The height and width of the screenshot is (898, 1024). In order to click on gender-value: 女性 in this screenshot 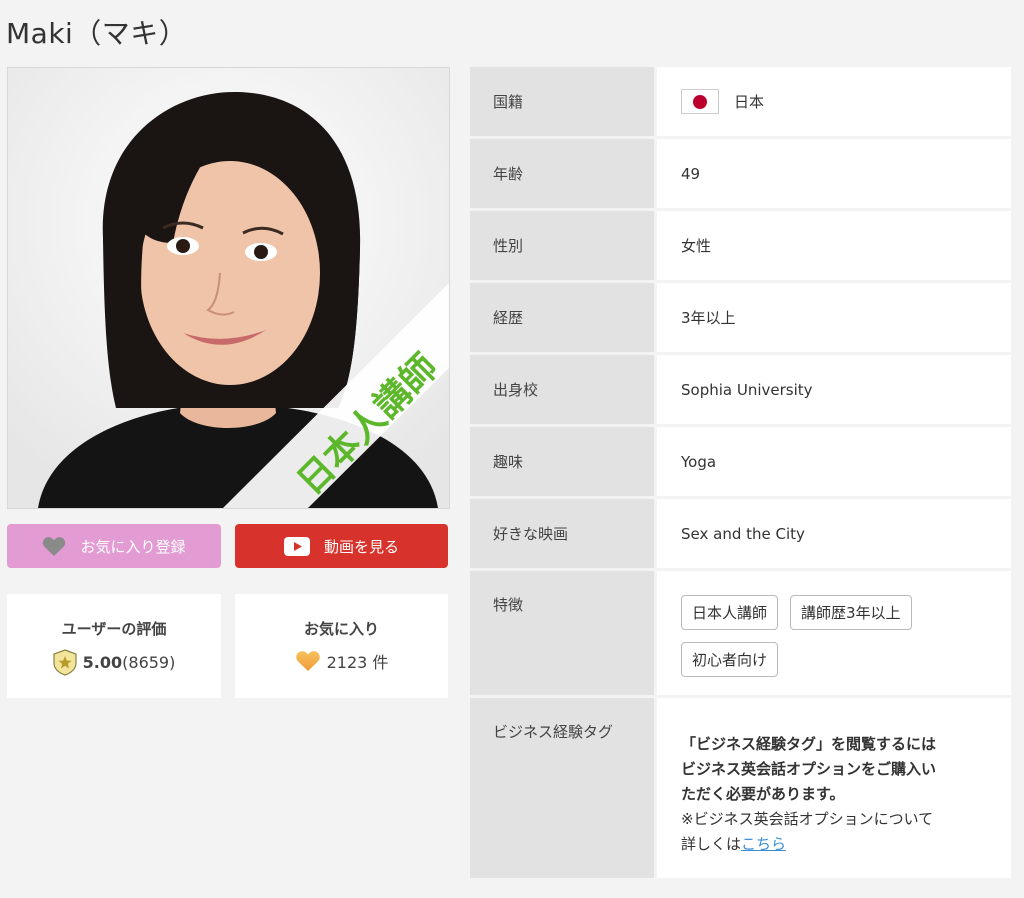, I will do `click(834, 245)`.